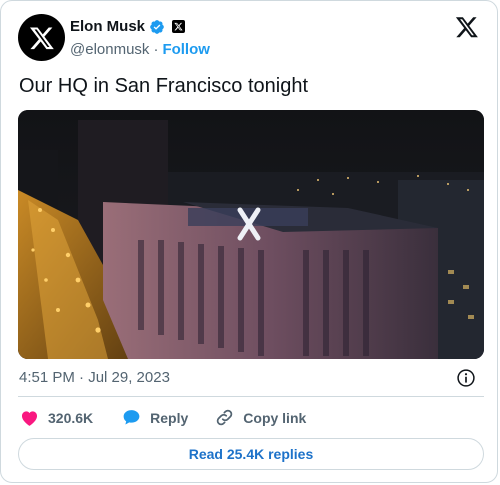  I want to click on reply-button: Reply, so click(154, 417).